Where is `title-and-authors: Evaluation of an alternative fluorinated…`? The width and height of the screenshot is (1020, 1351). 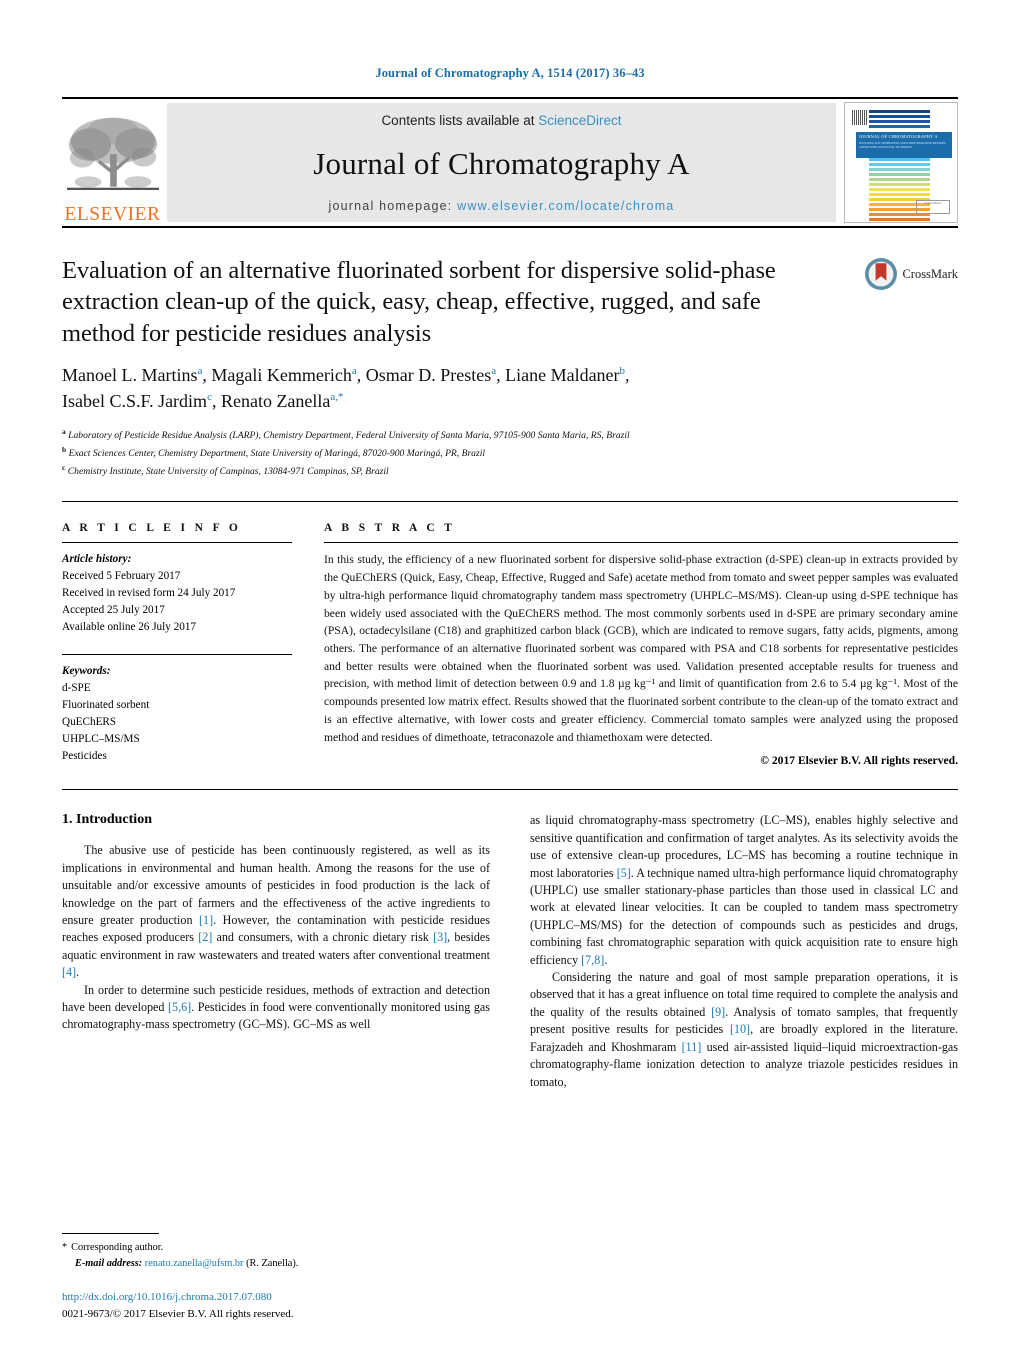
title-and-authors: Evaluation of an alternative fluorinated… is located at coordinates (455, 367).